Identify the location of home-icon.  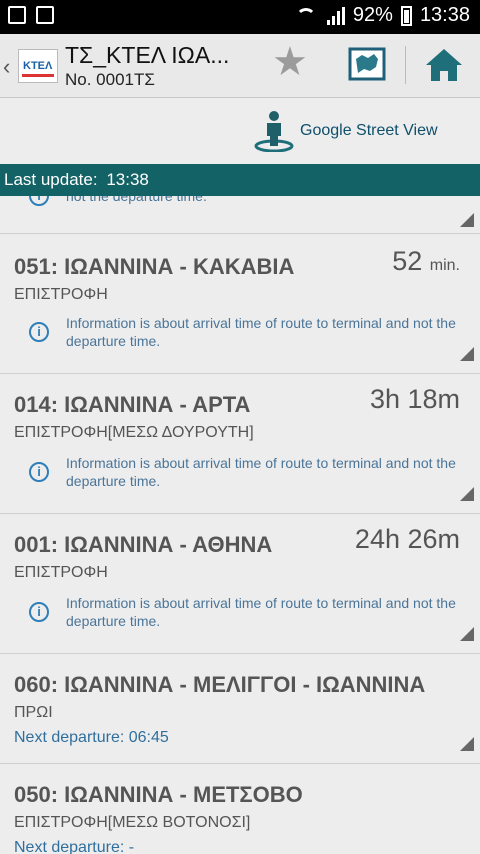
(444, 65).